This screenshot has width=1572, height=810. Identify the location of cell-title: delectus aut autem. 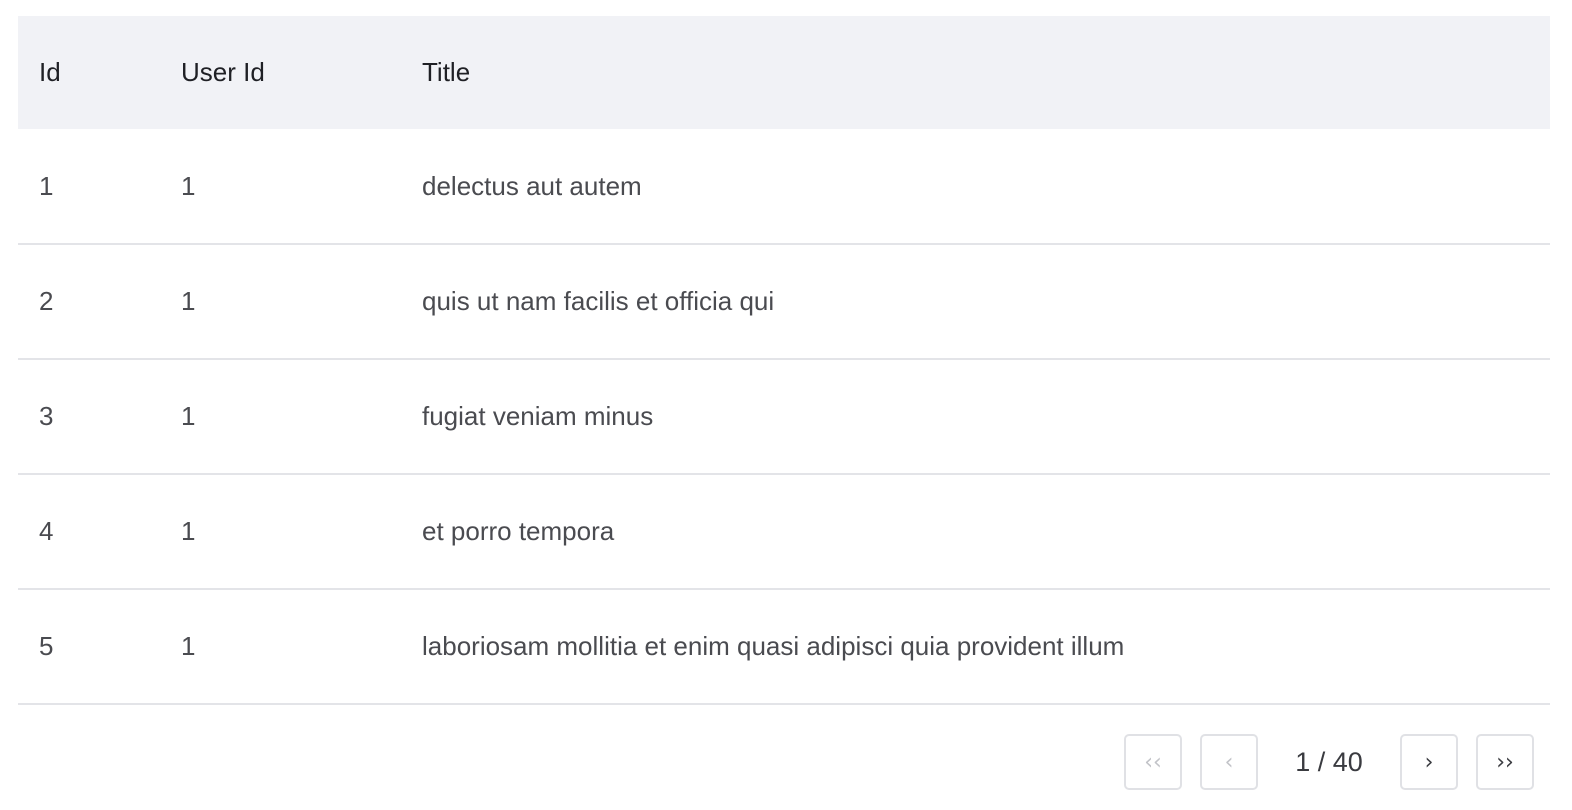
(532, 185).